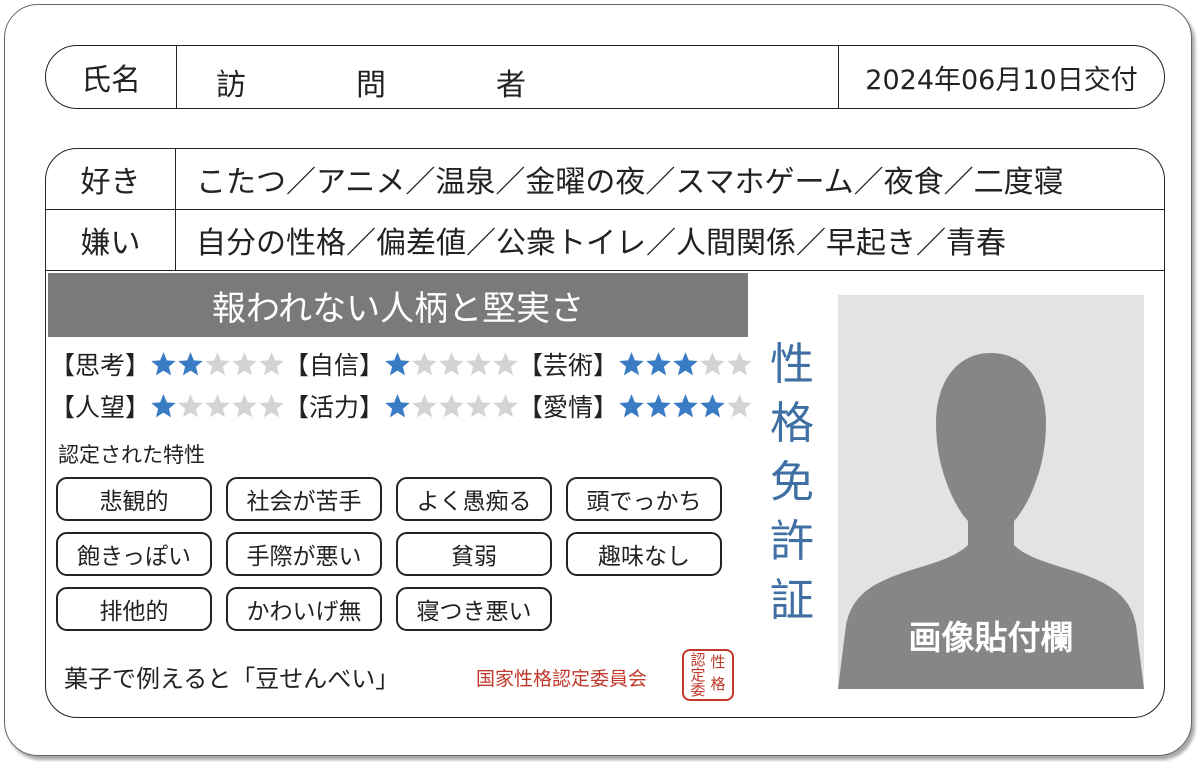 This screenshot has width=1200, height=762. What do you see at coordinates (474, 554) in the screenshot?
I see `trait-tag: 貧弱` at bounding box center [474, 554].